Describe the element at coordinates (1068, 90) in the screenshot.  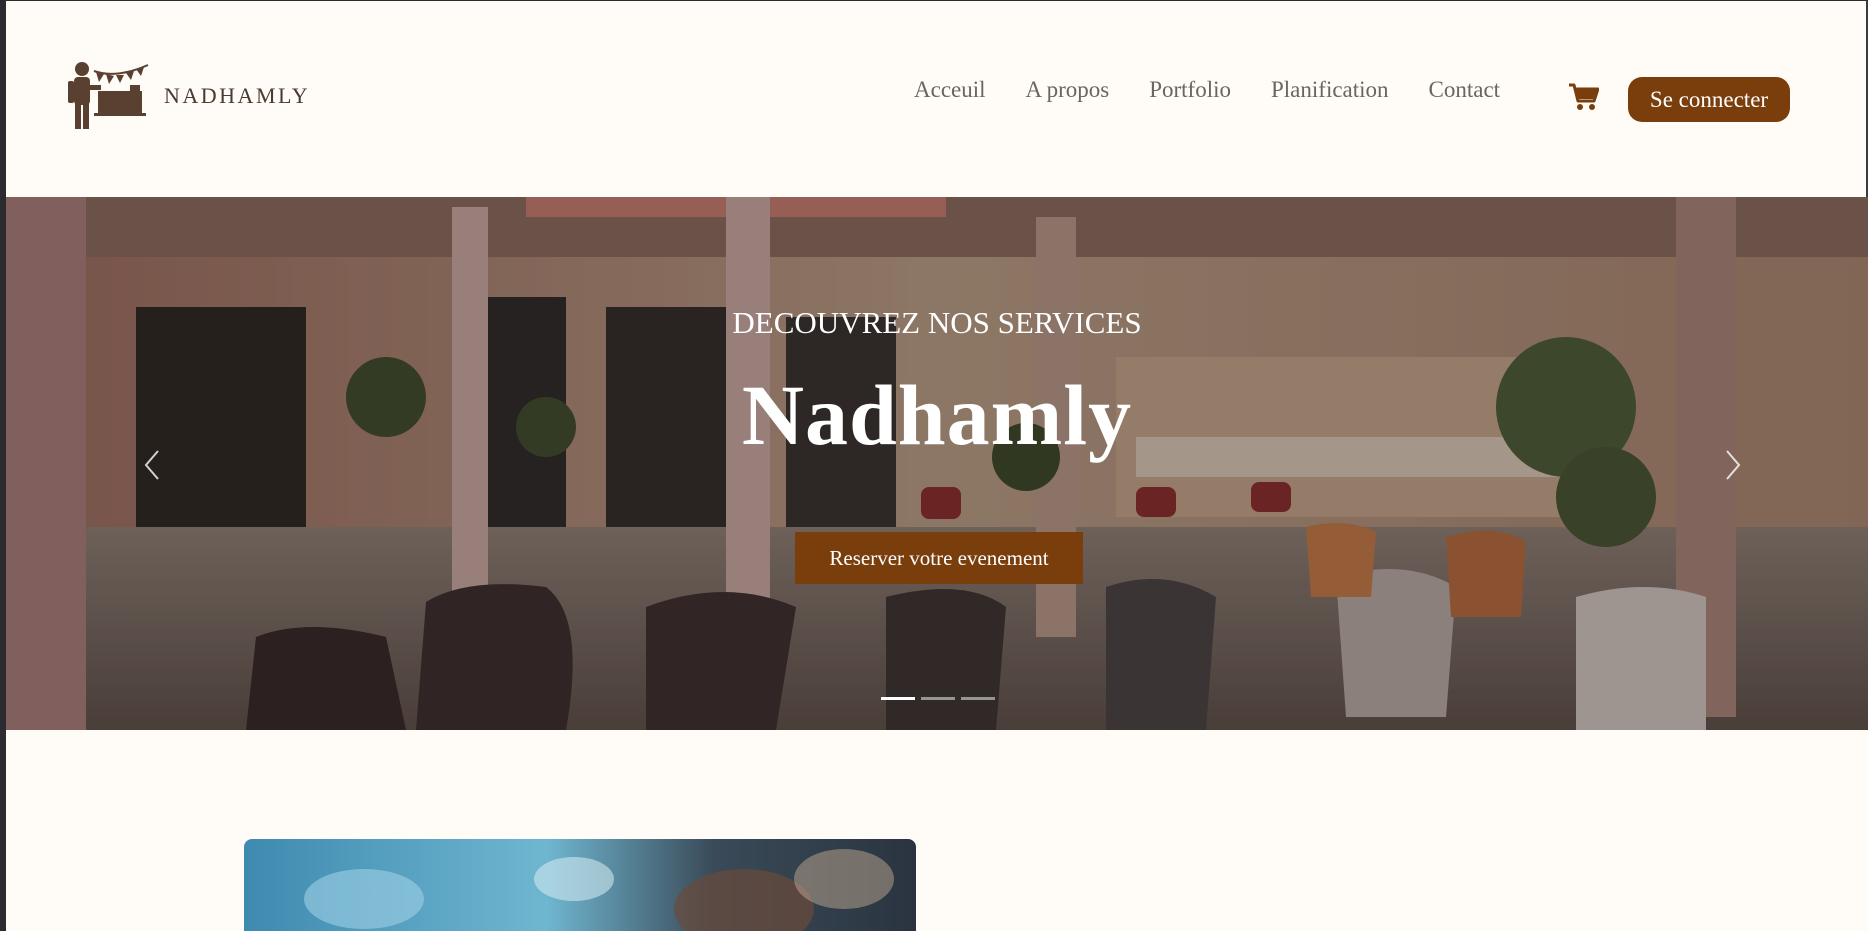
I see `nav-link-a-propos: A propos` at that location.